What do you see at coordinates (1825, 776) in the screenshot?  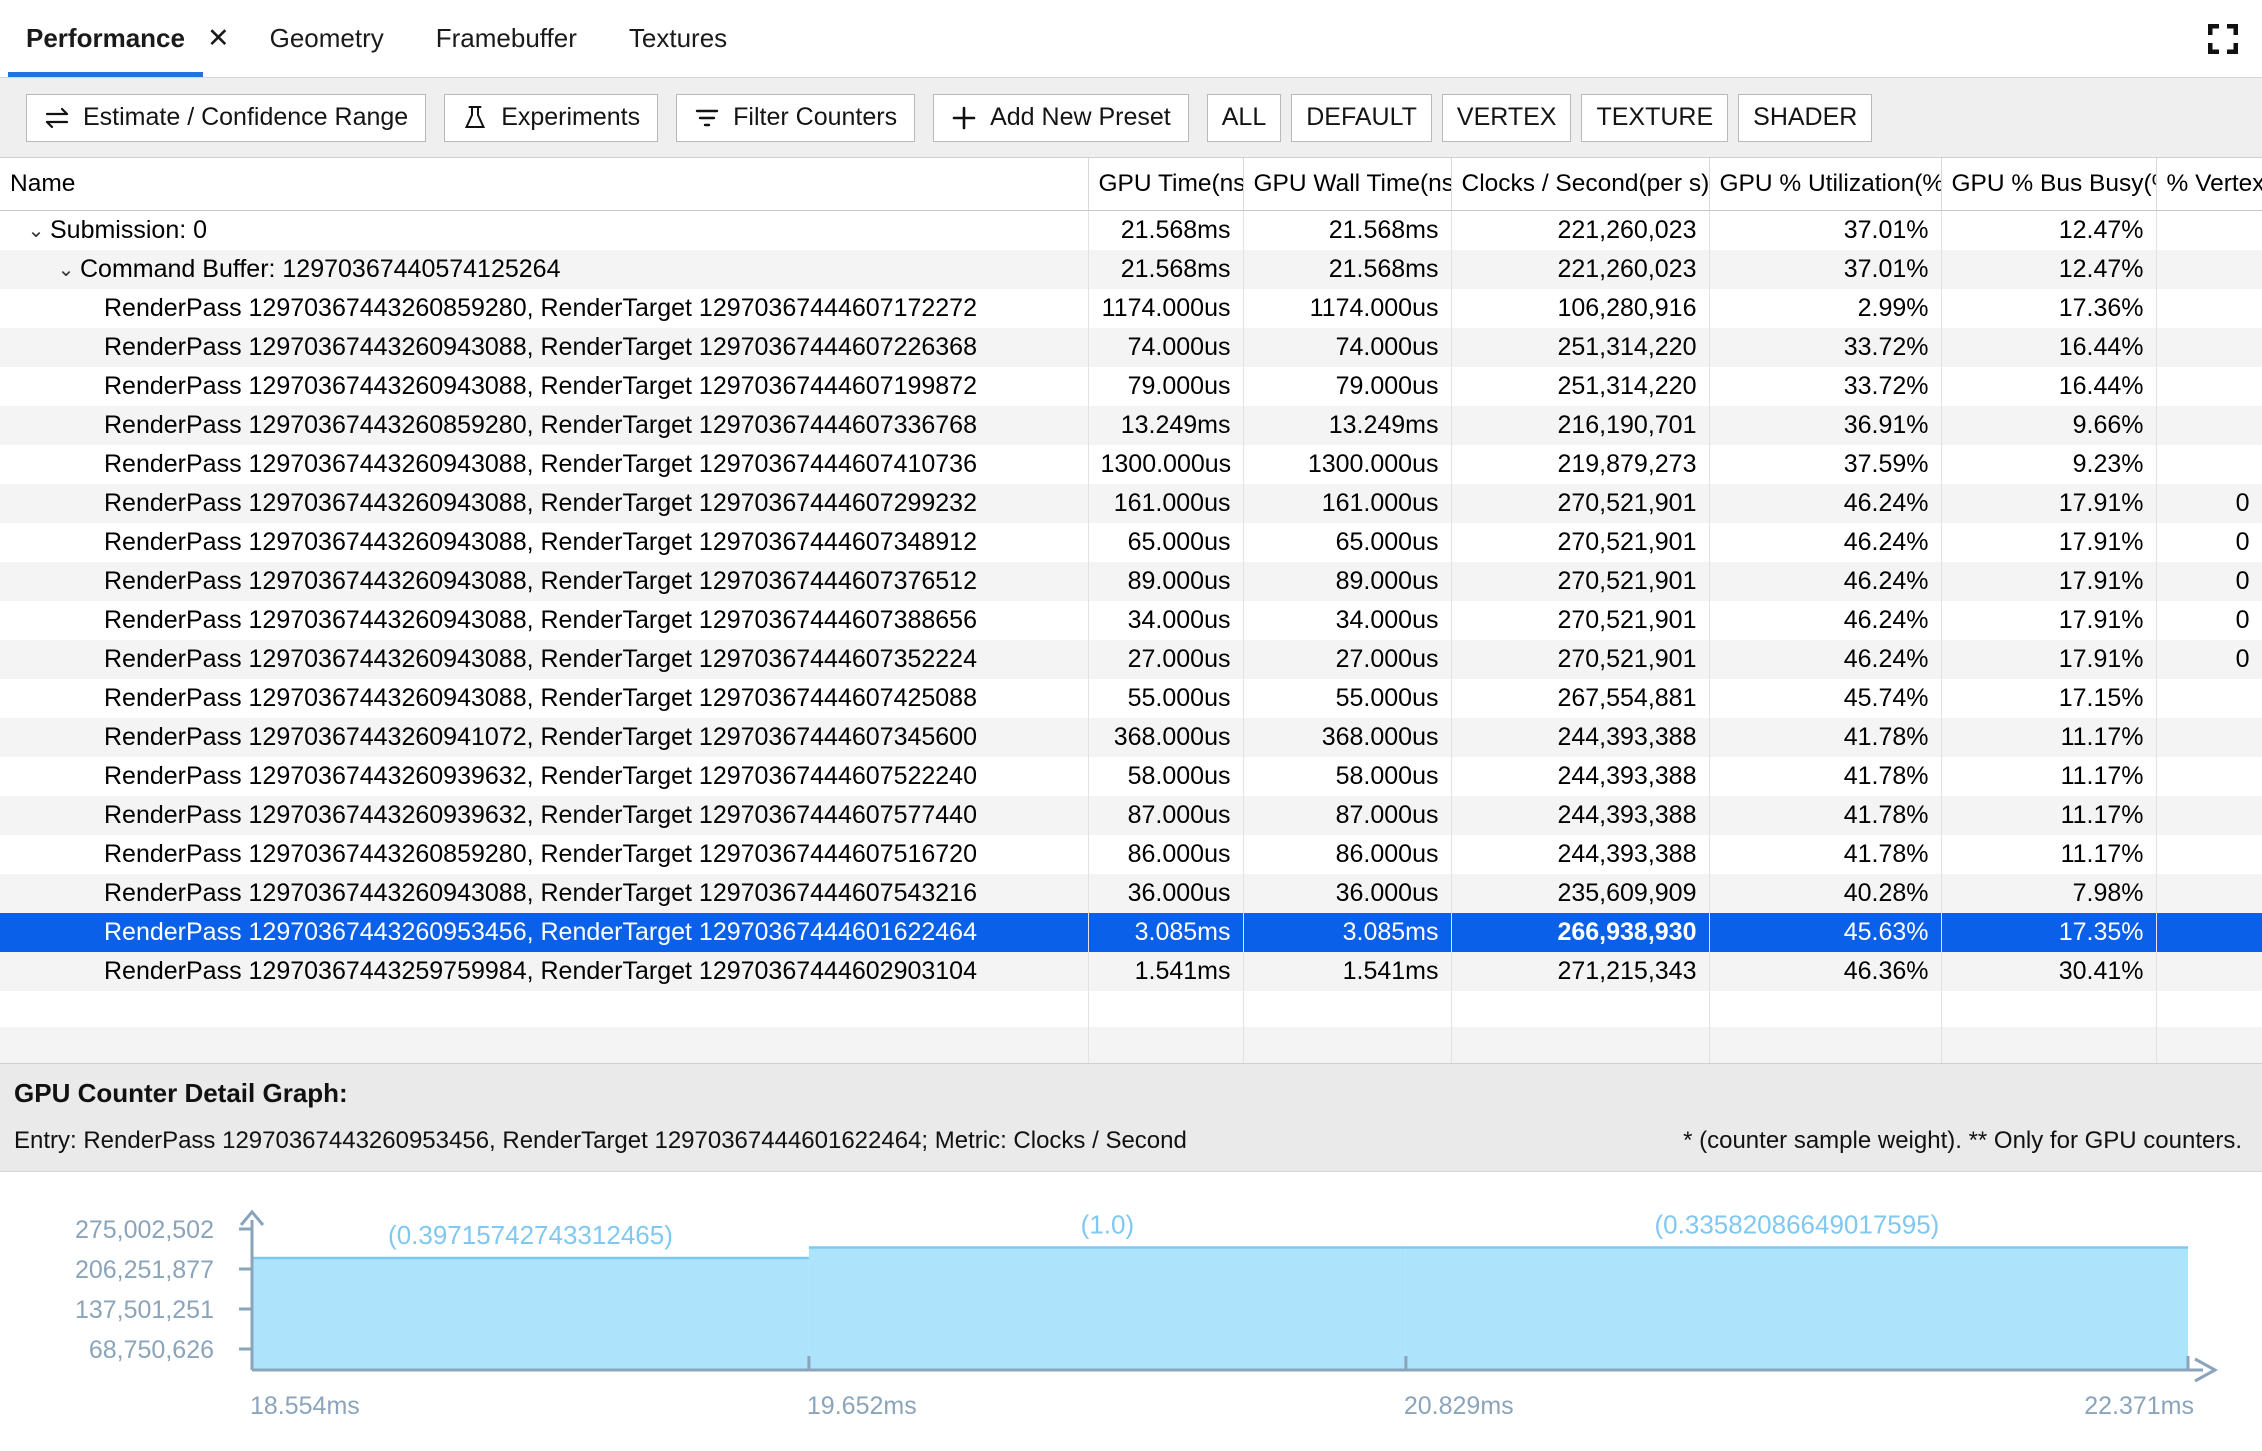 I see `cell-gpu-utilization: 41.78%` at bounding box center [1825, 776].